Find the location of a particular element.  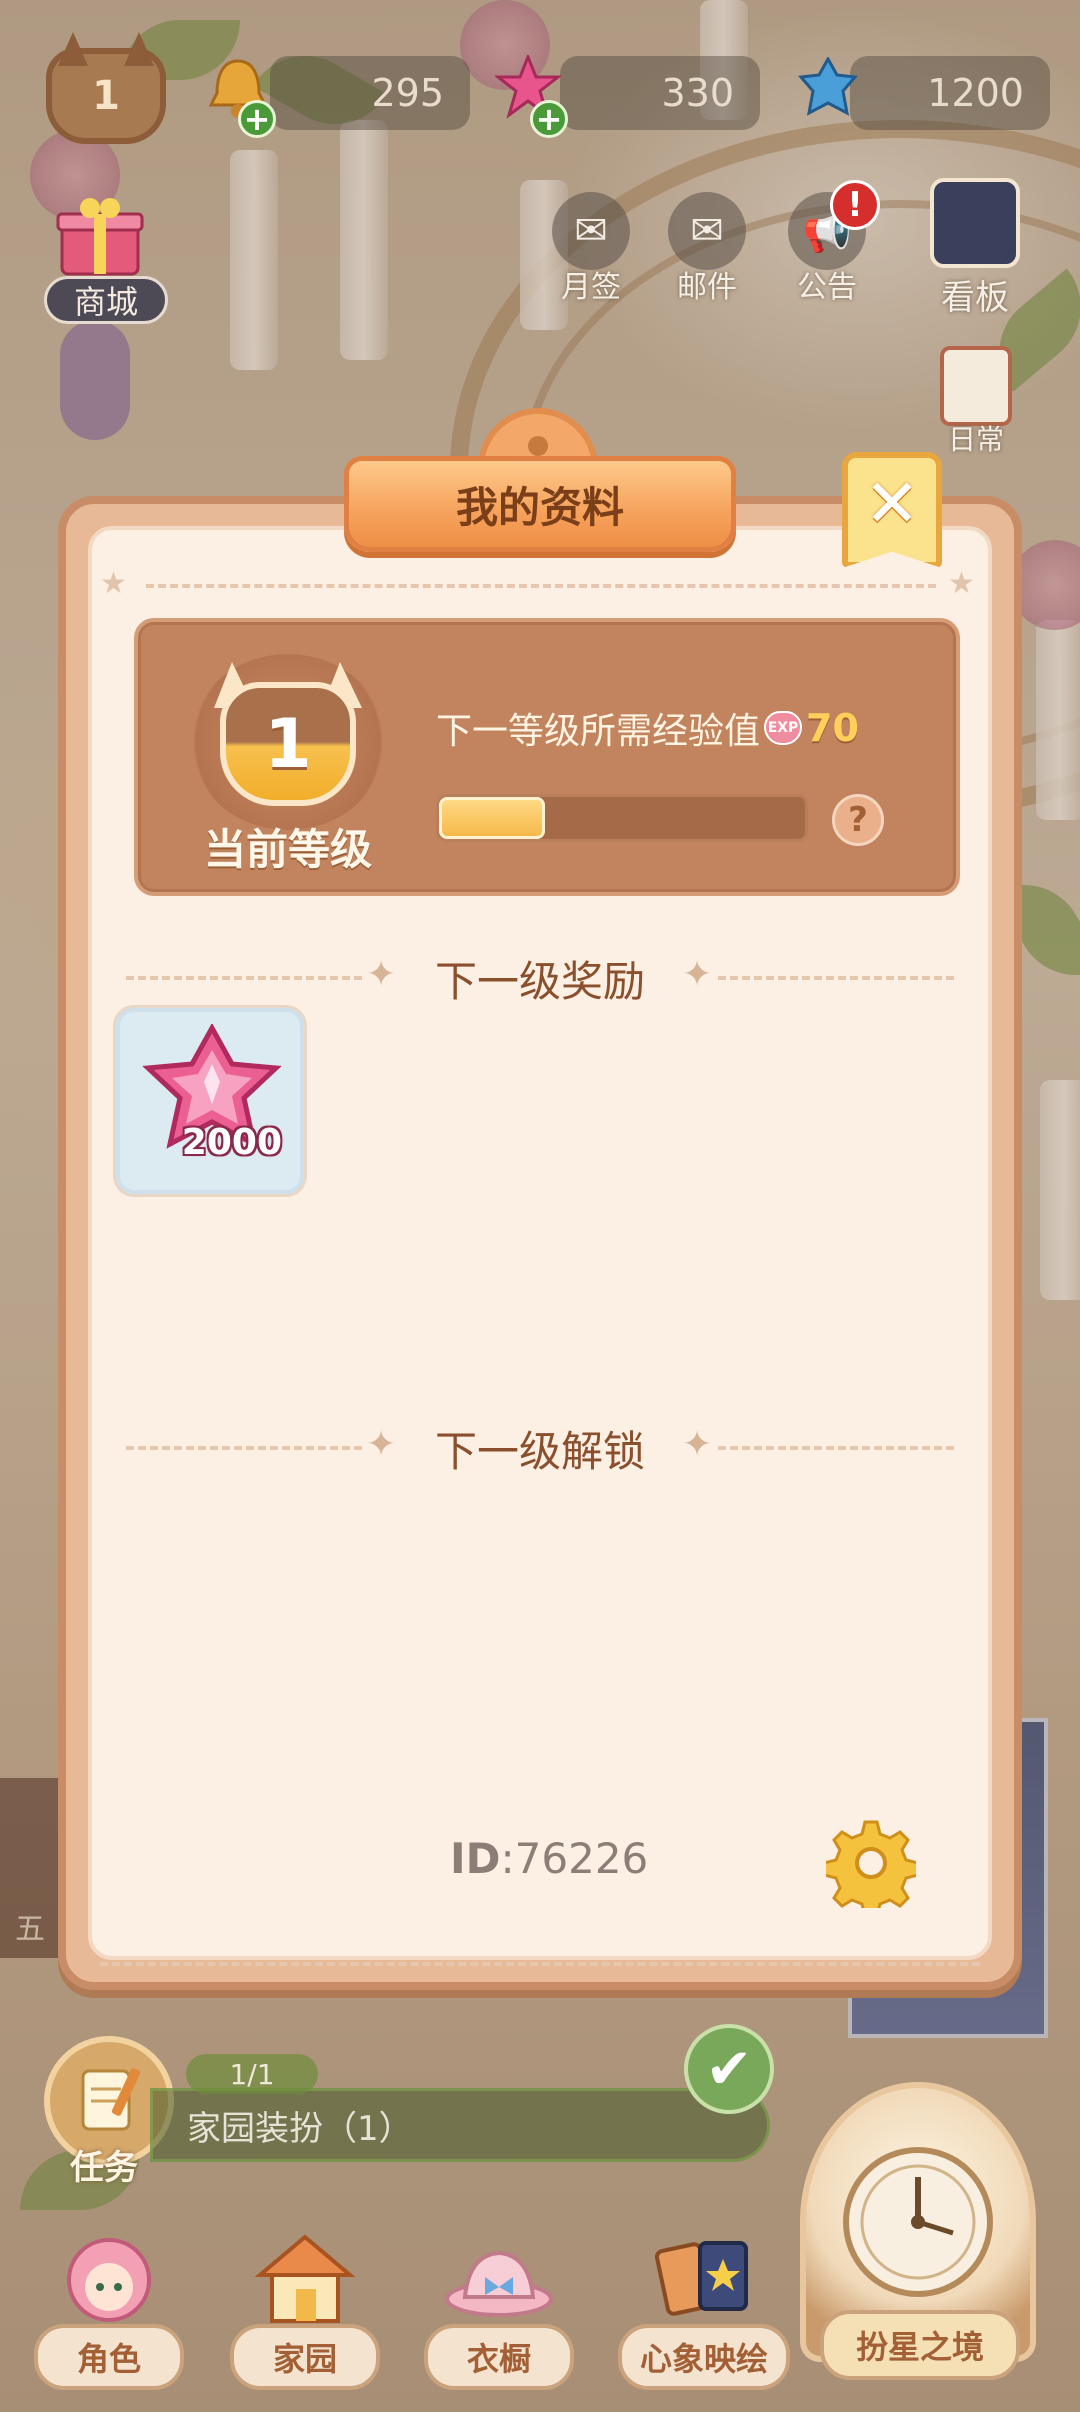

pink-gem-add-button: + is located at coordinates (549, 119).